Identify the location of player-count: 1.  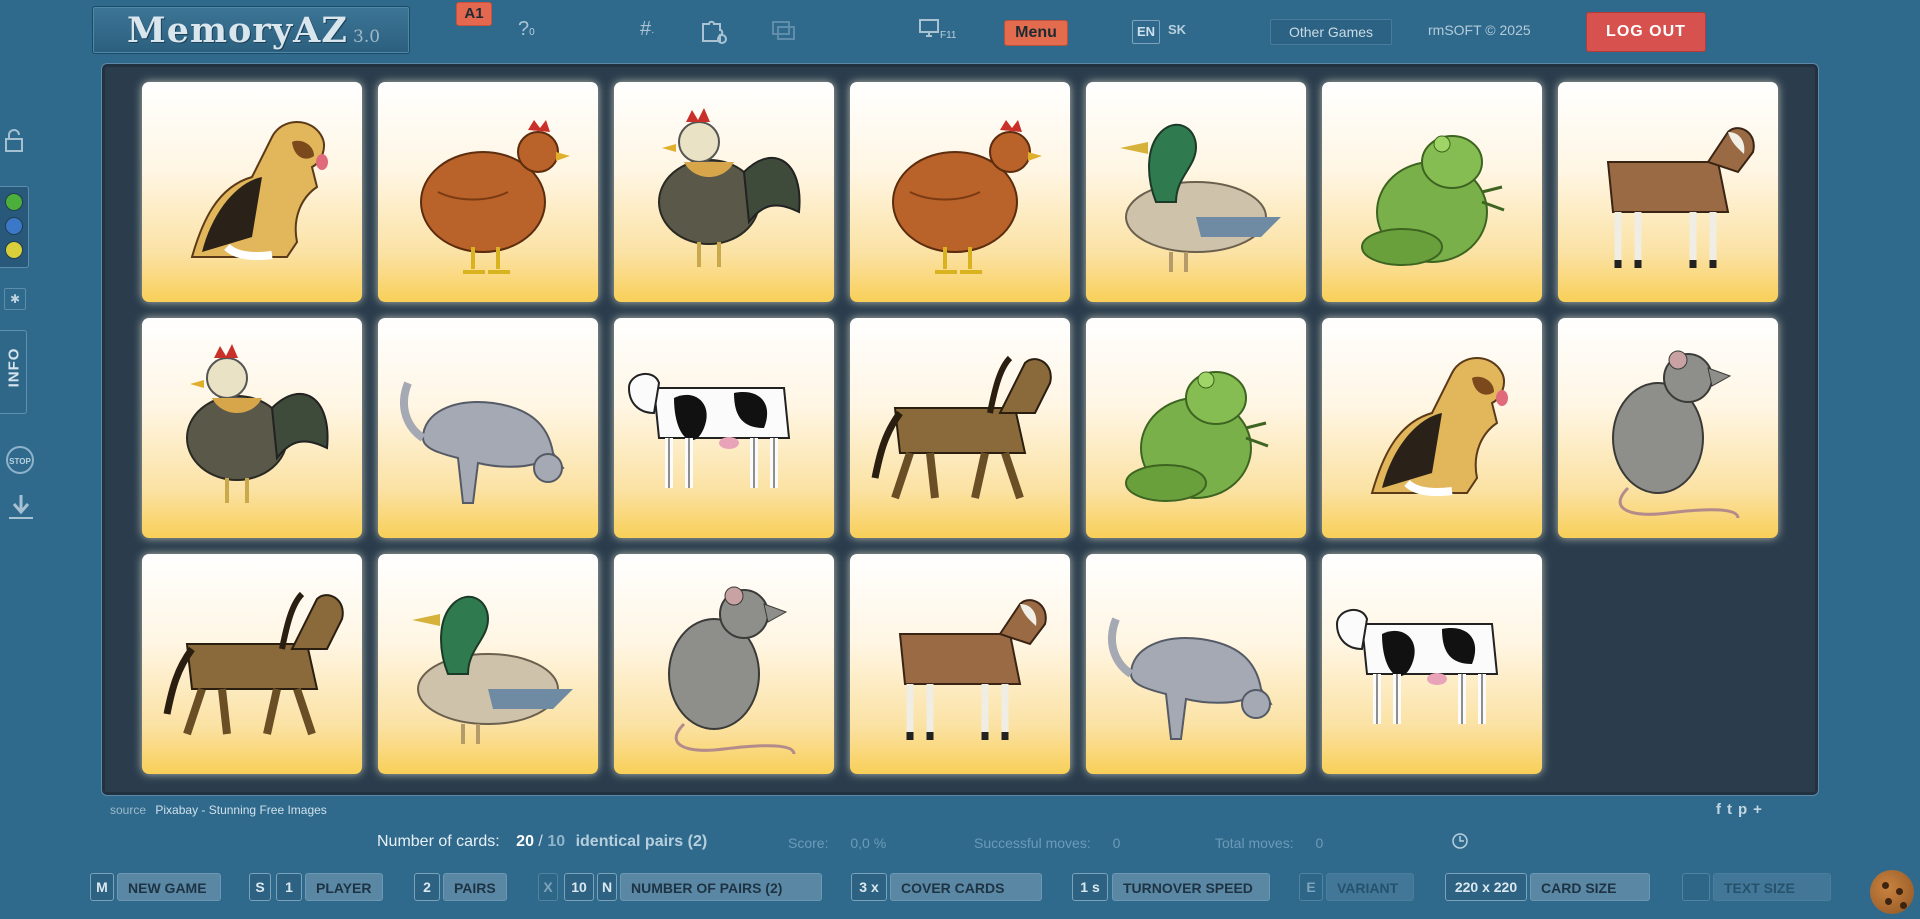
(289, 887).